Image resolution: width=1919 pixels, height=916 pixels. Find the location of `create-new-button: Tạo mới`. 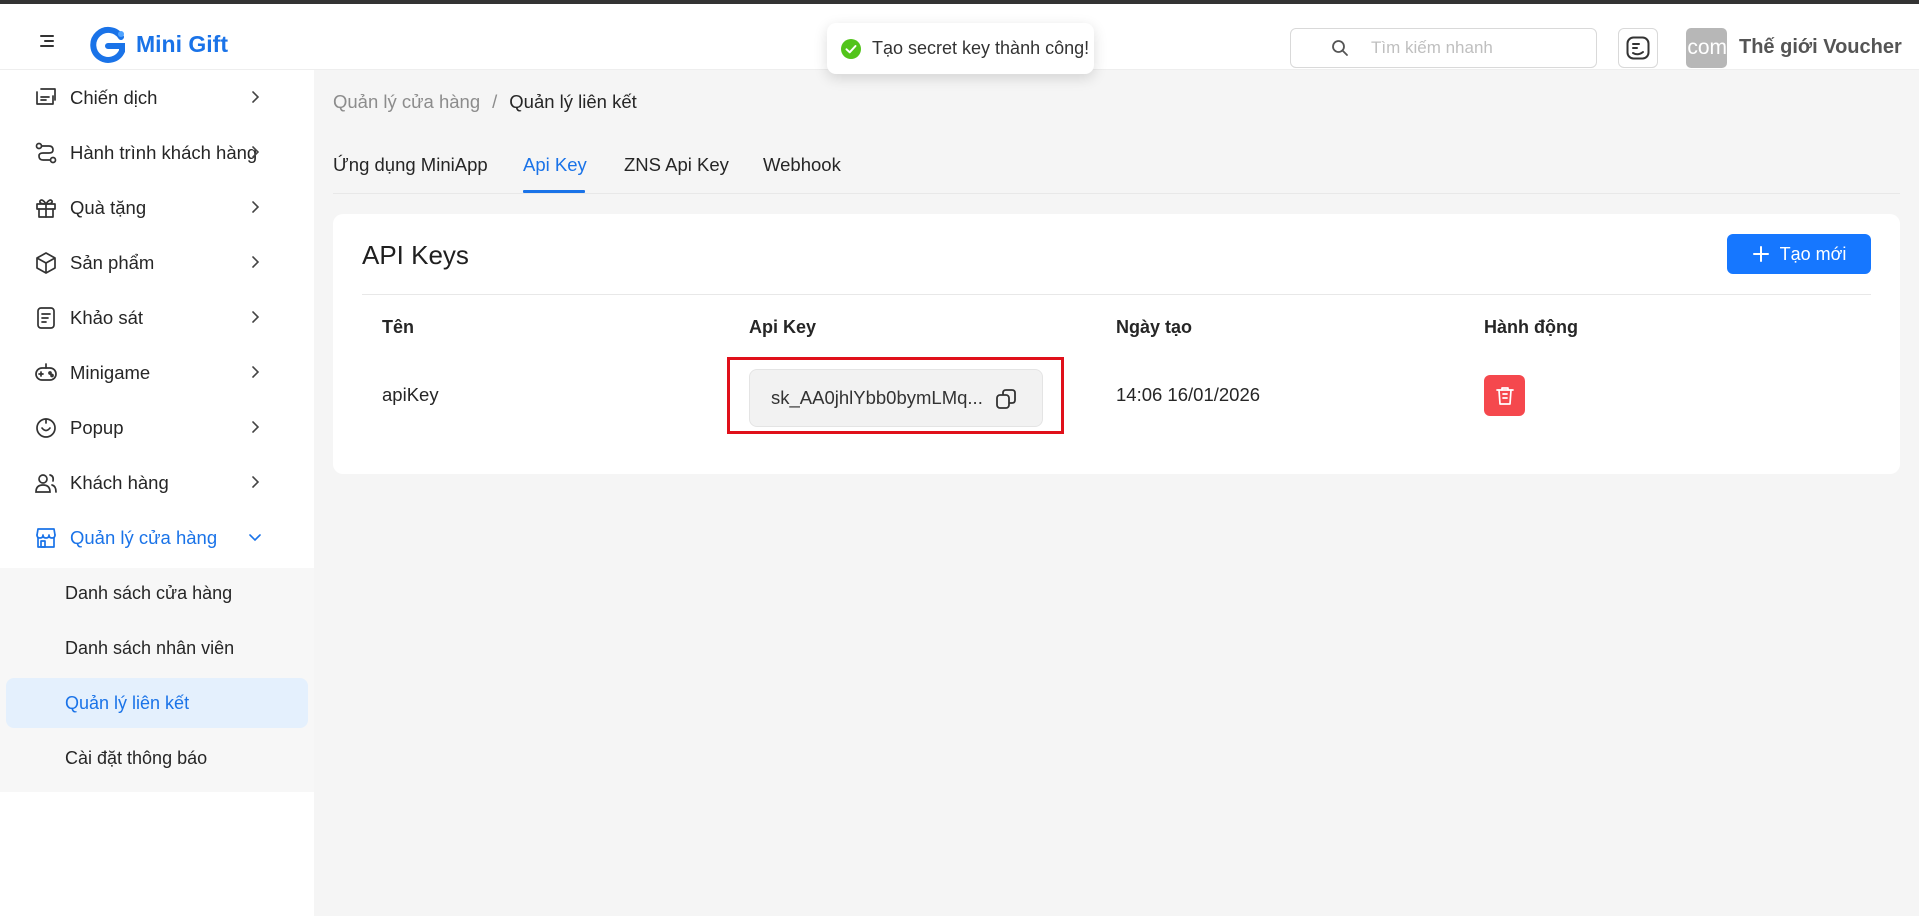

create-new-button: Tạo mới is located at coordinates (1799, 254).